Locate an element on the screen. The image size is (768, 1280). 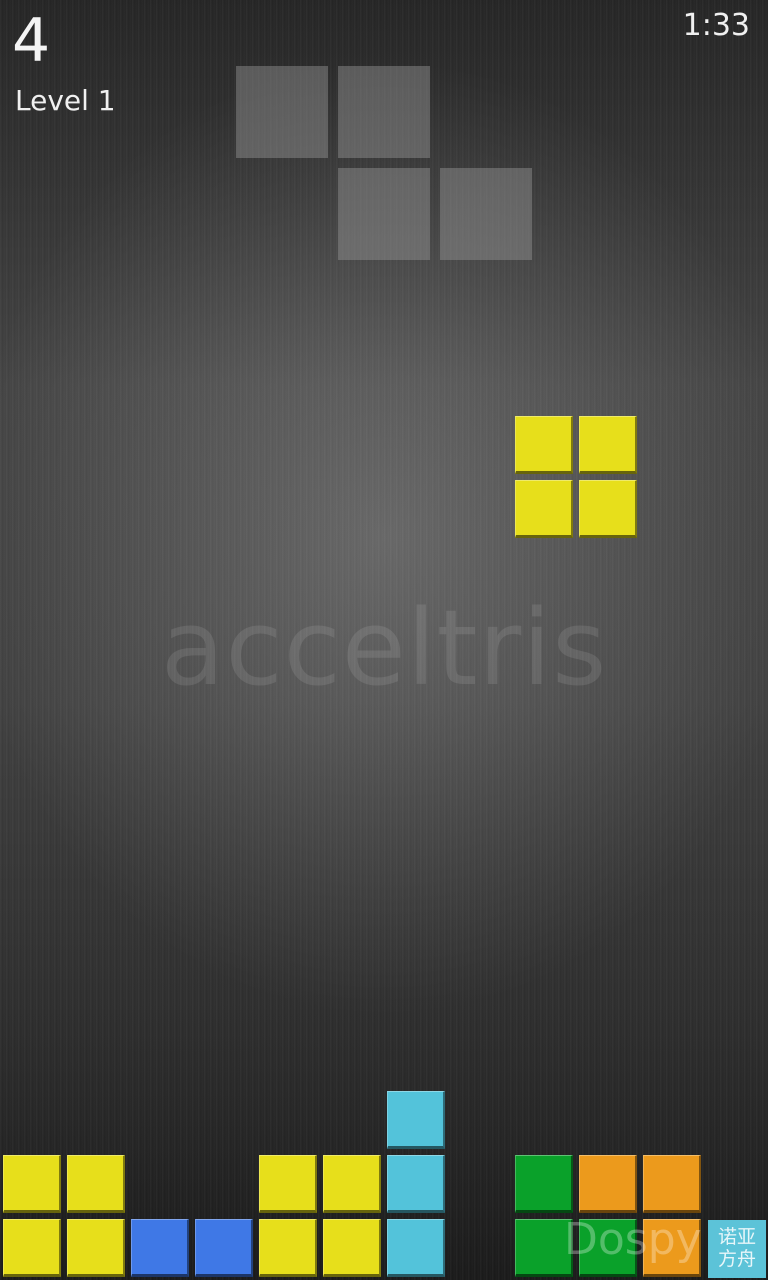
sticker-line-1: 诺亚 is located at coordinates (736, 1237).